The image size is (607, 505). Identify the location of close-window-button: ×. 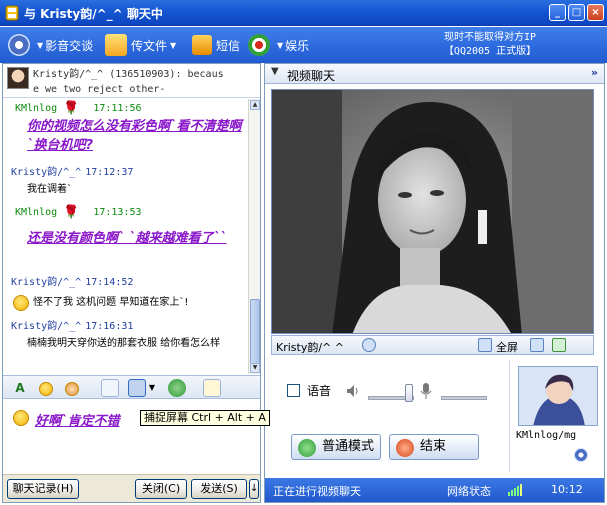
(595, 12).